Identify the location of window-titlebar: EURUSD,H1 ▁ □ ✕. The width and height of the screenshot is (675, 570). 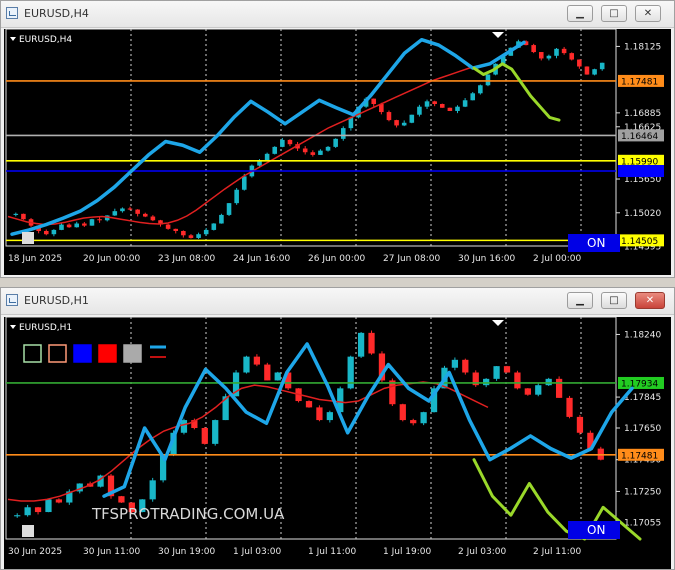
(337, 301).